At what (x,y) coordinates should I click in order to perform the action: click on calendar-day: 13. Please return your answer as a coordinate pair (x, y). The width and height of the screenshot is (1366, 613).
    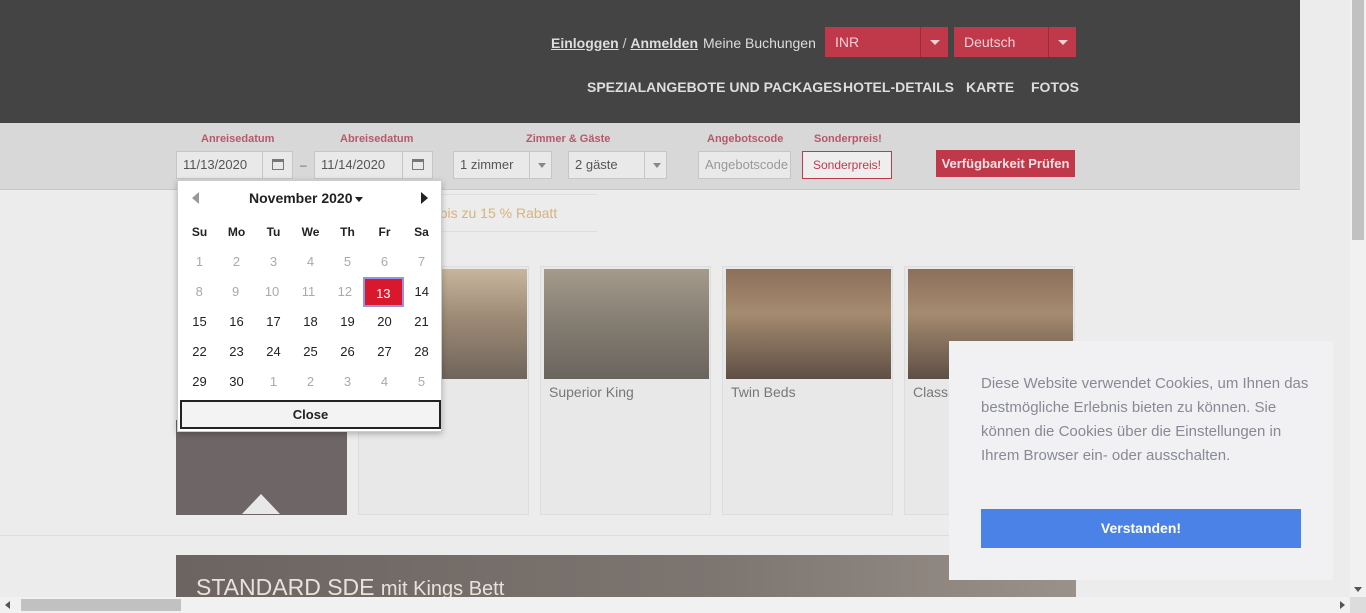
    Looking at the image, I should click on (383, 292).